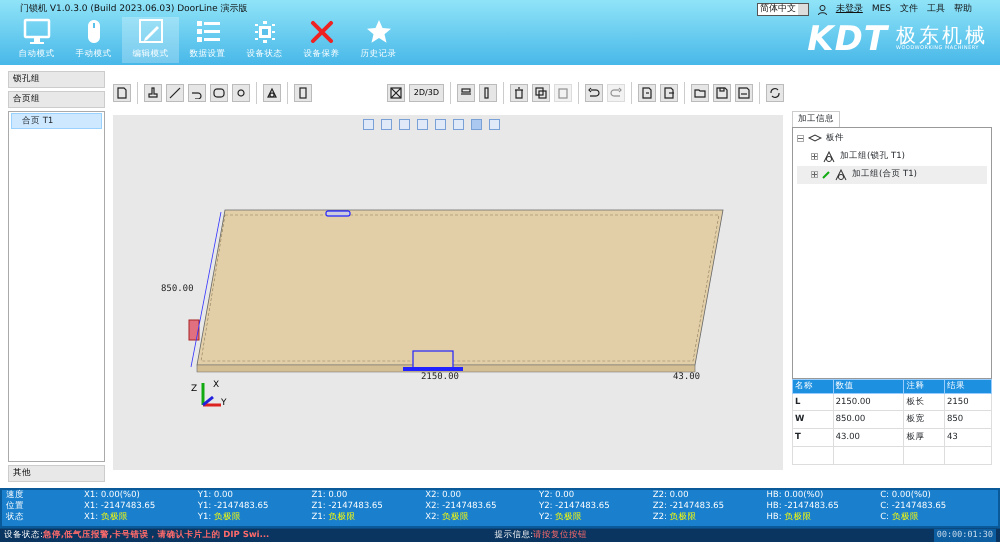  Describe the element at coordinates (120, 495) in the screenshot. I see `axis-value: 0.00(%0)` at that location.